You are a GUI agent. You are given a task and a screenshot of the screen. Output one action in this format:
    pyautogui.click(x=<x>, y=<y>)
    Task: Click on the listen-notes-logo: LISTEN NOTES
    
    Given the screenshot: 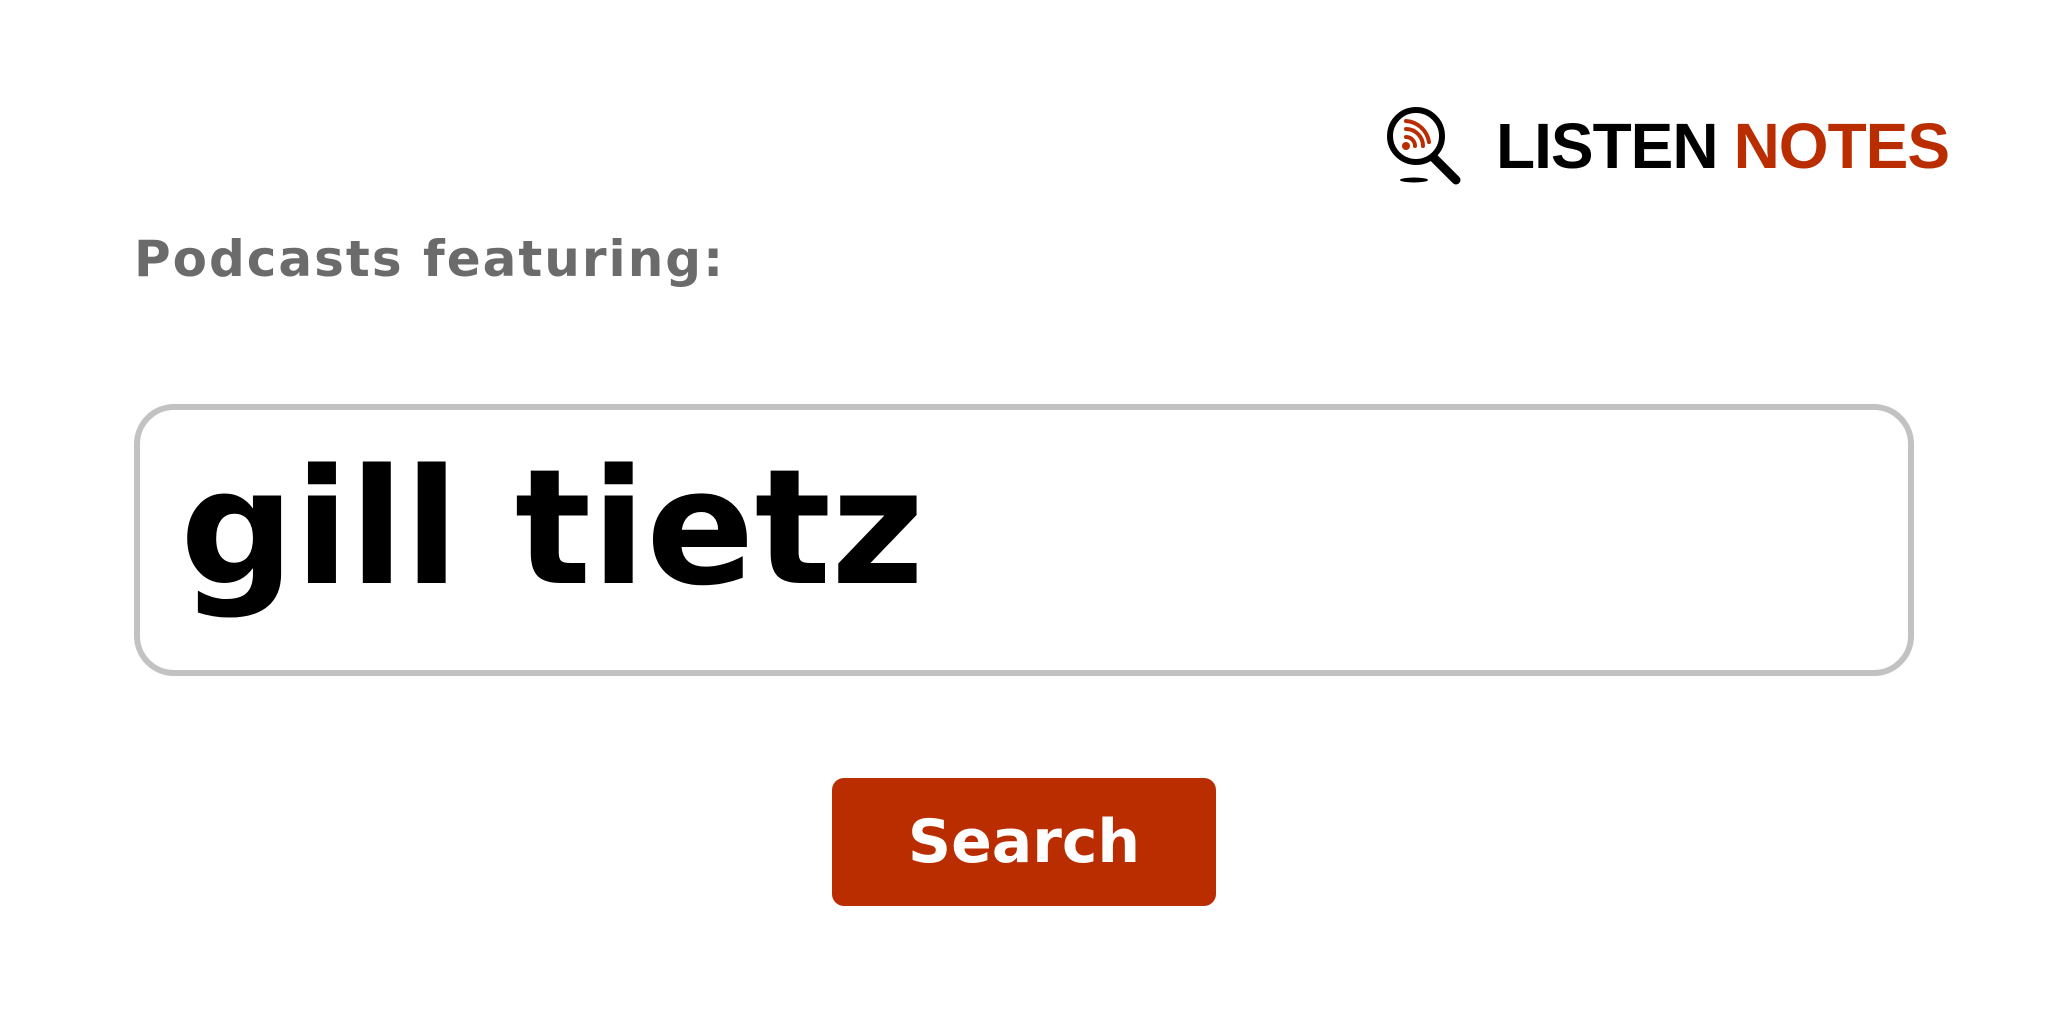 What is the action you would take?
    pyautogui.click(x=1667, y=146)
    